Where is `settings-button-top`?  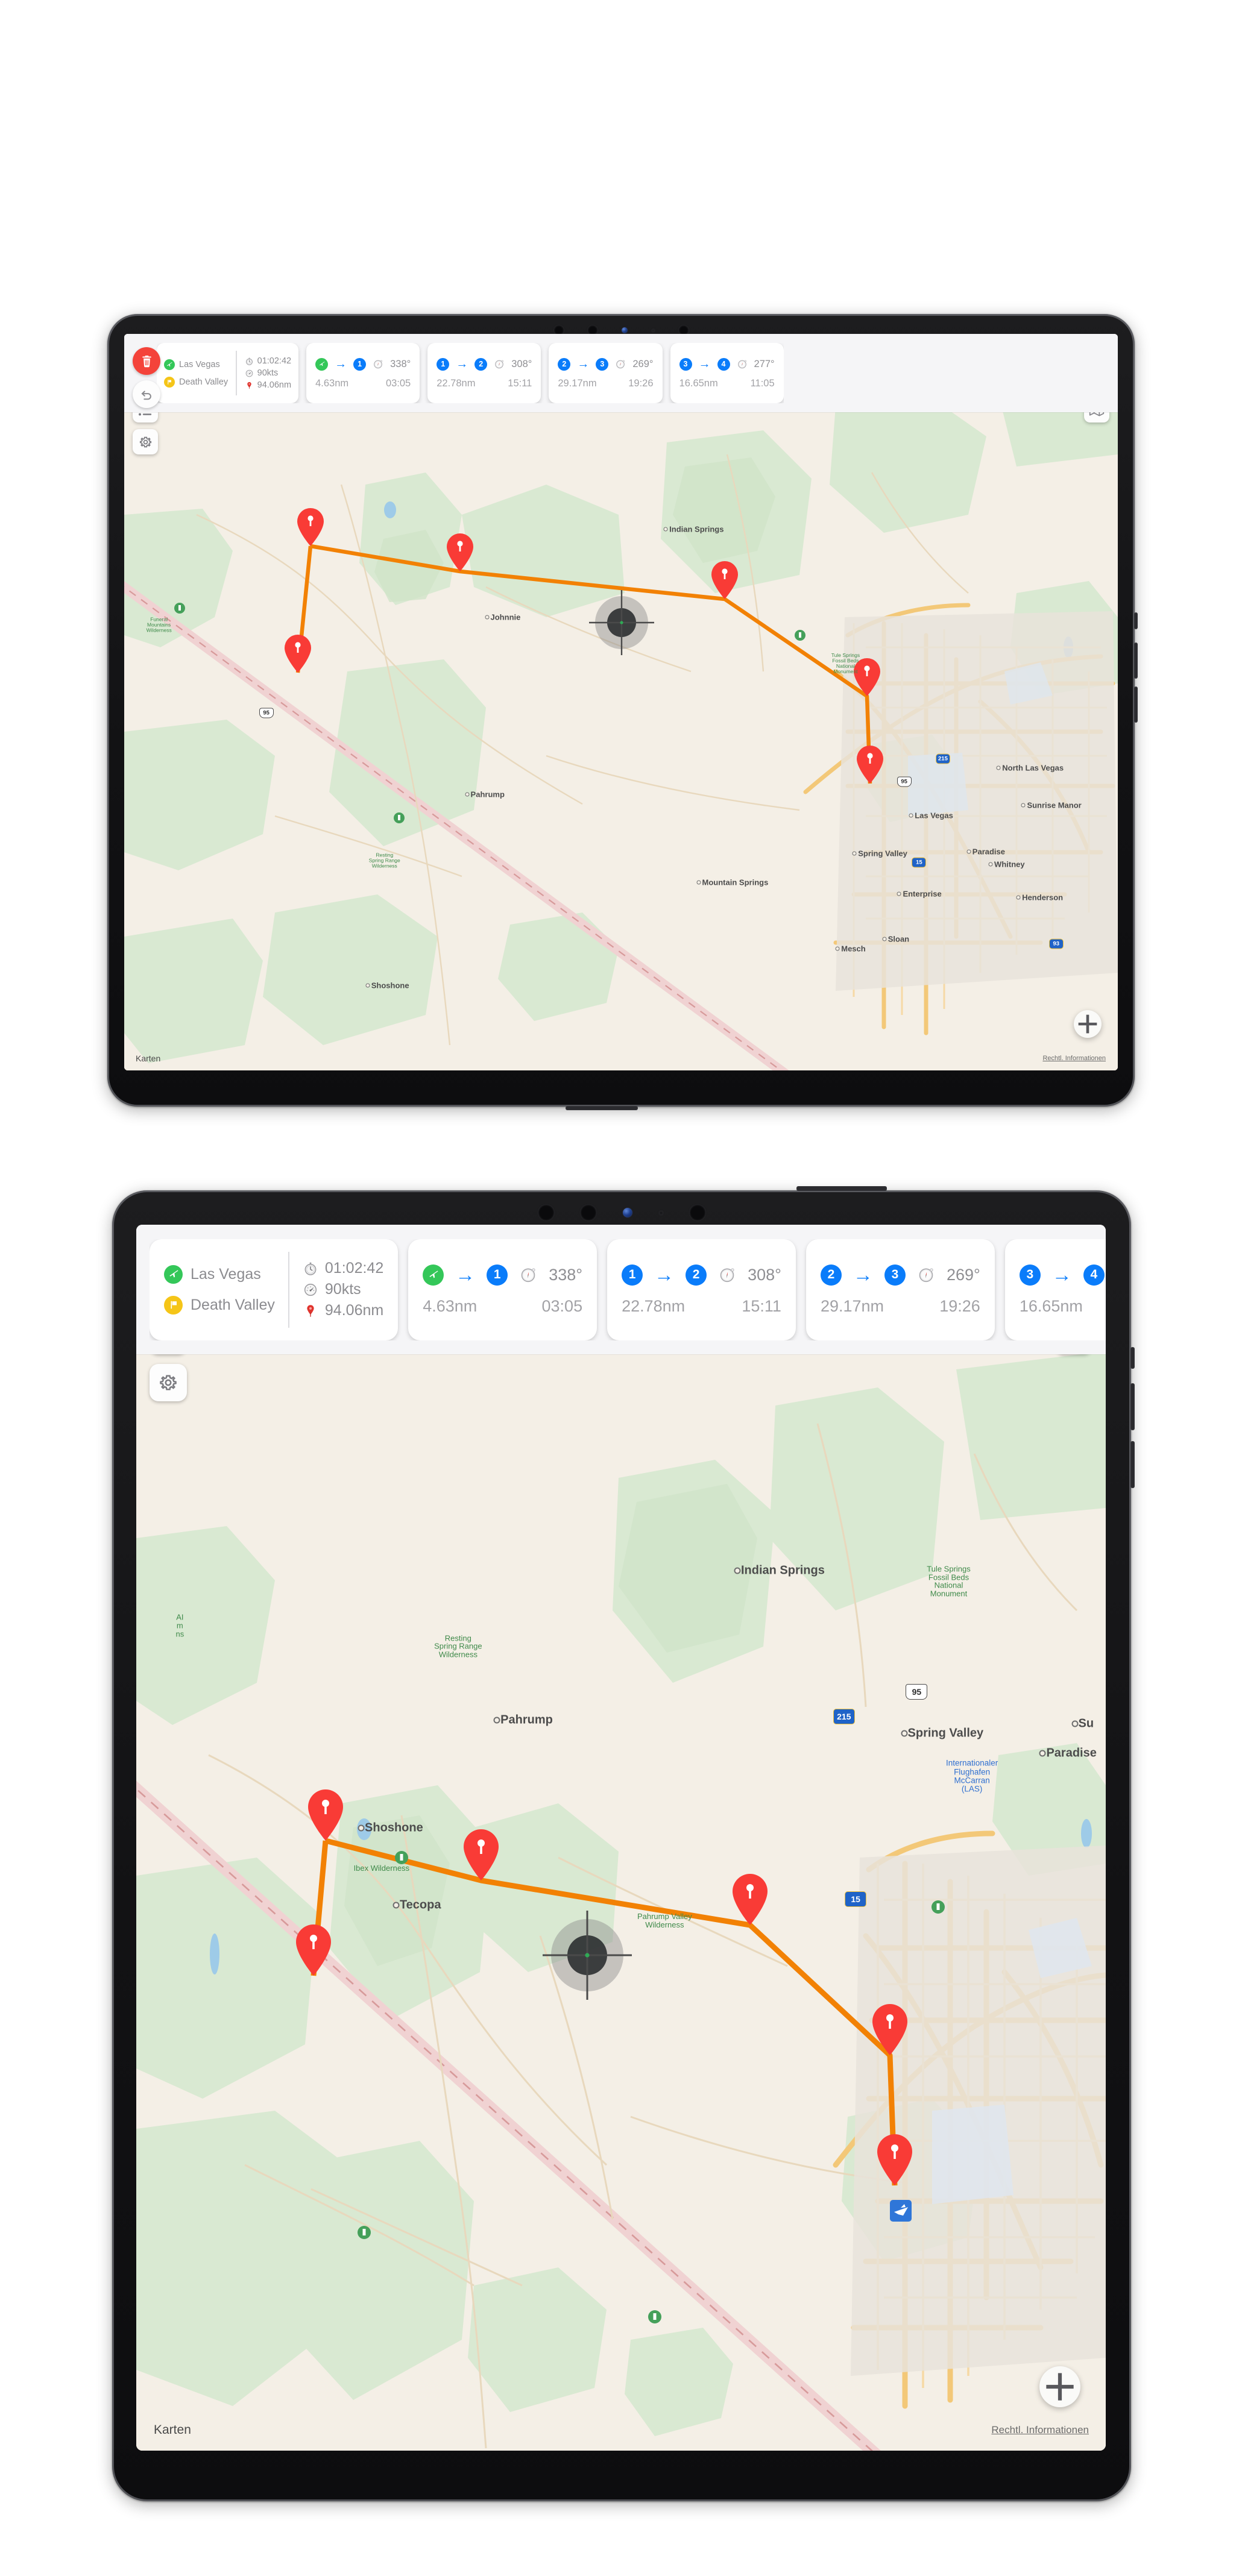 settings-button-top is located at coordinates (145, 441).